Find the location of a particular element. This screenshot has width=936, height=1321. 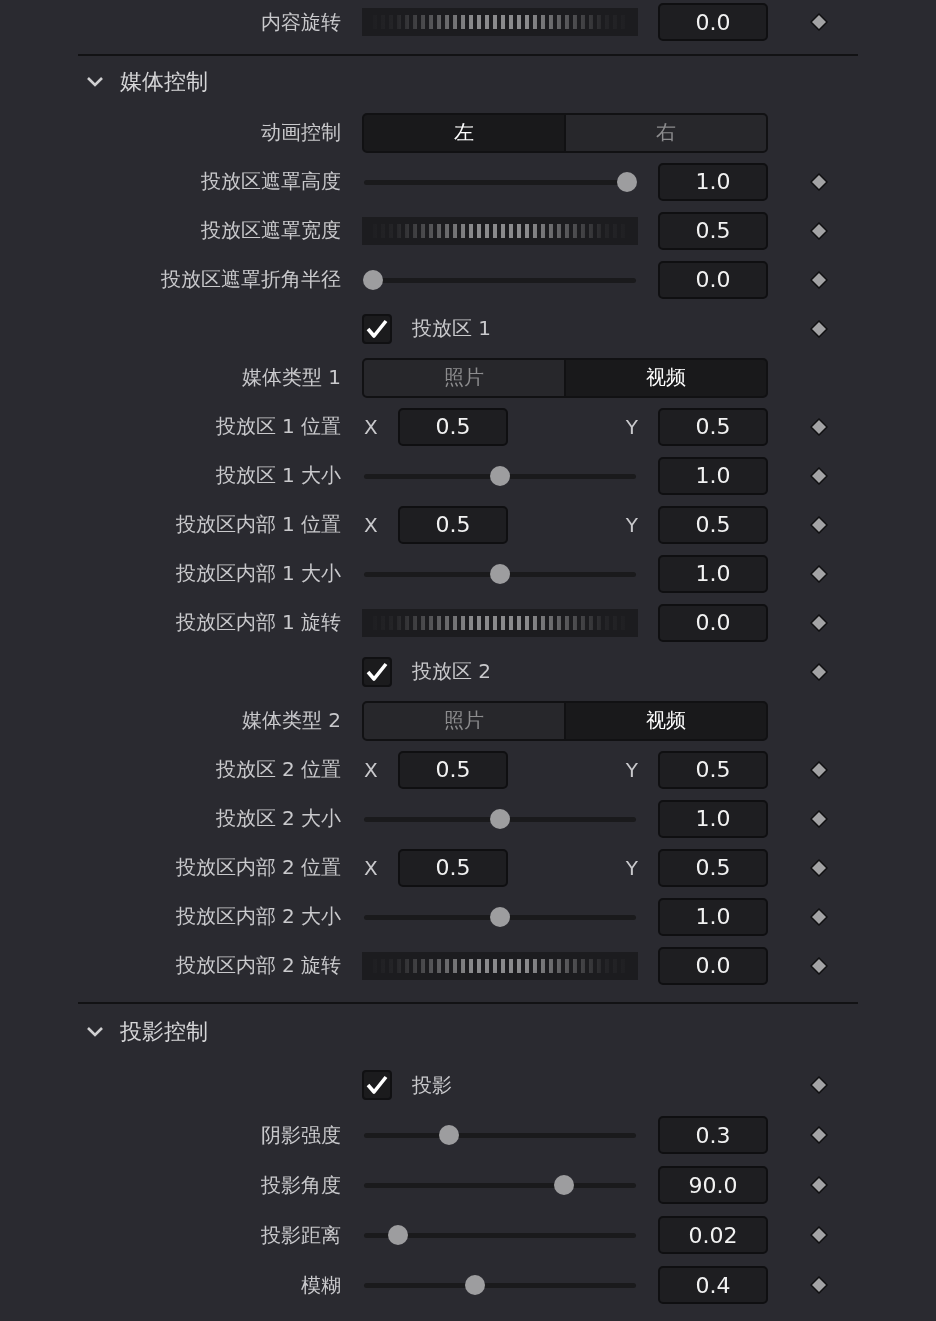

section-title: 媒体控制 is located at coordinates (164, 82).